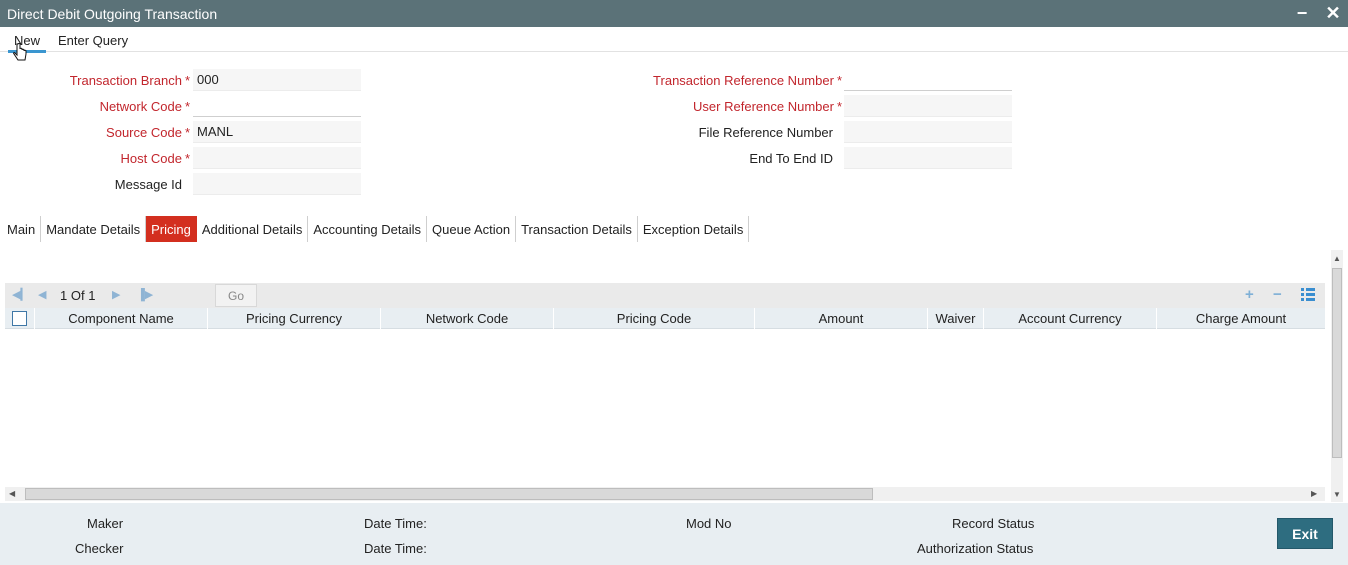 This screenshot has width=1348, height=565. What do you see at coordinates (449, 494) in the screenshot?
I see `horizontal-scroll-thumb` at bounding box center [449, 494].